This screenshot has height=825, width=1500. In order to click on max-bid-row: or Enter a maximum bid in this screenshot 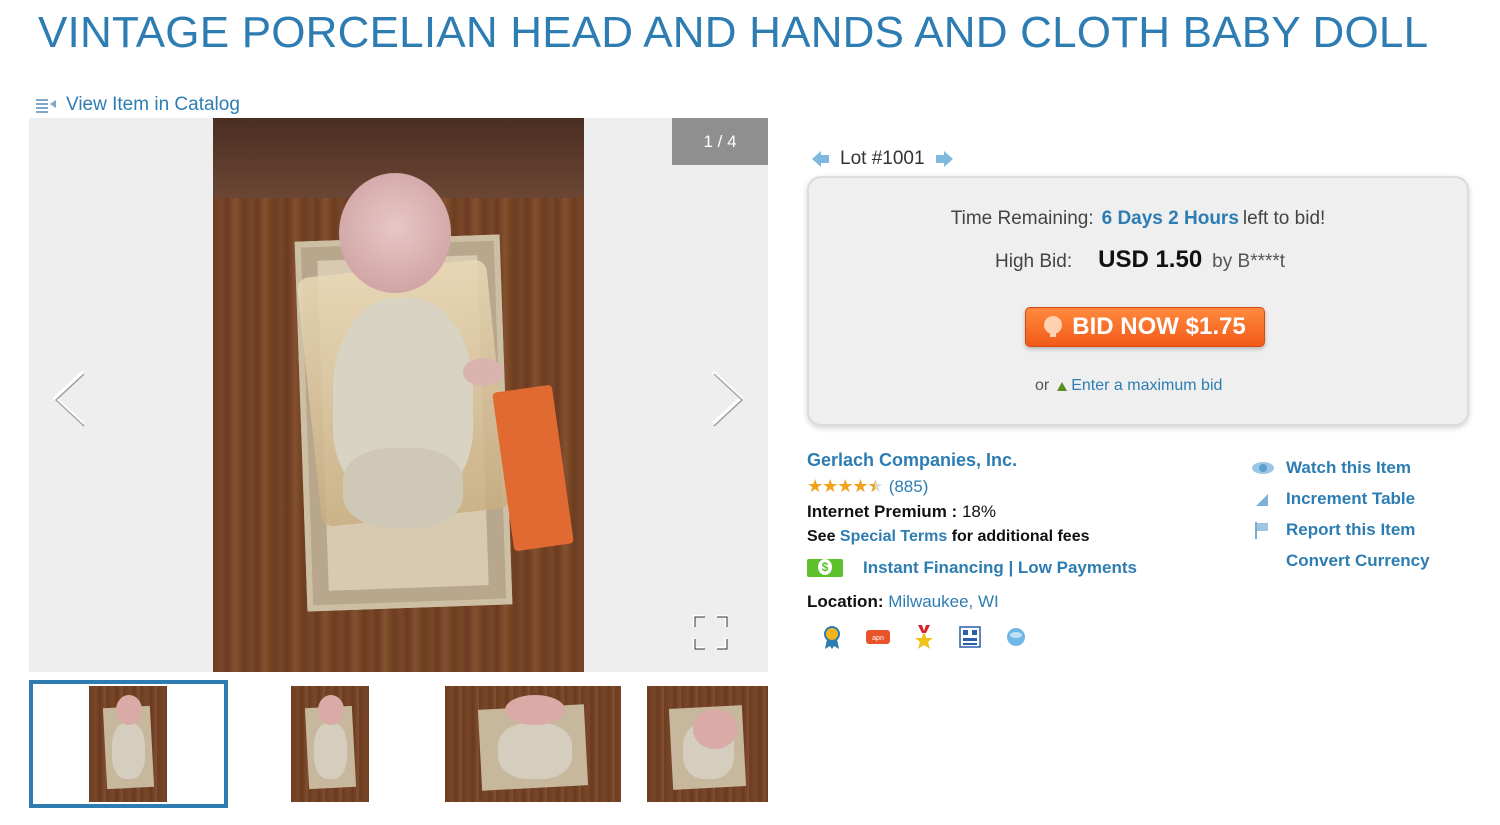, I will do `click(1128, 386)`.